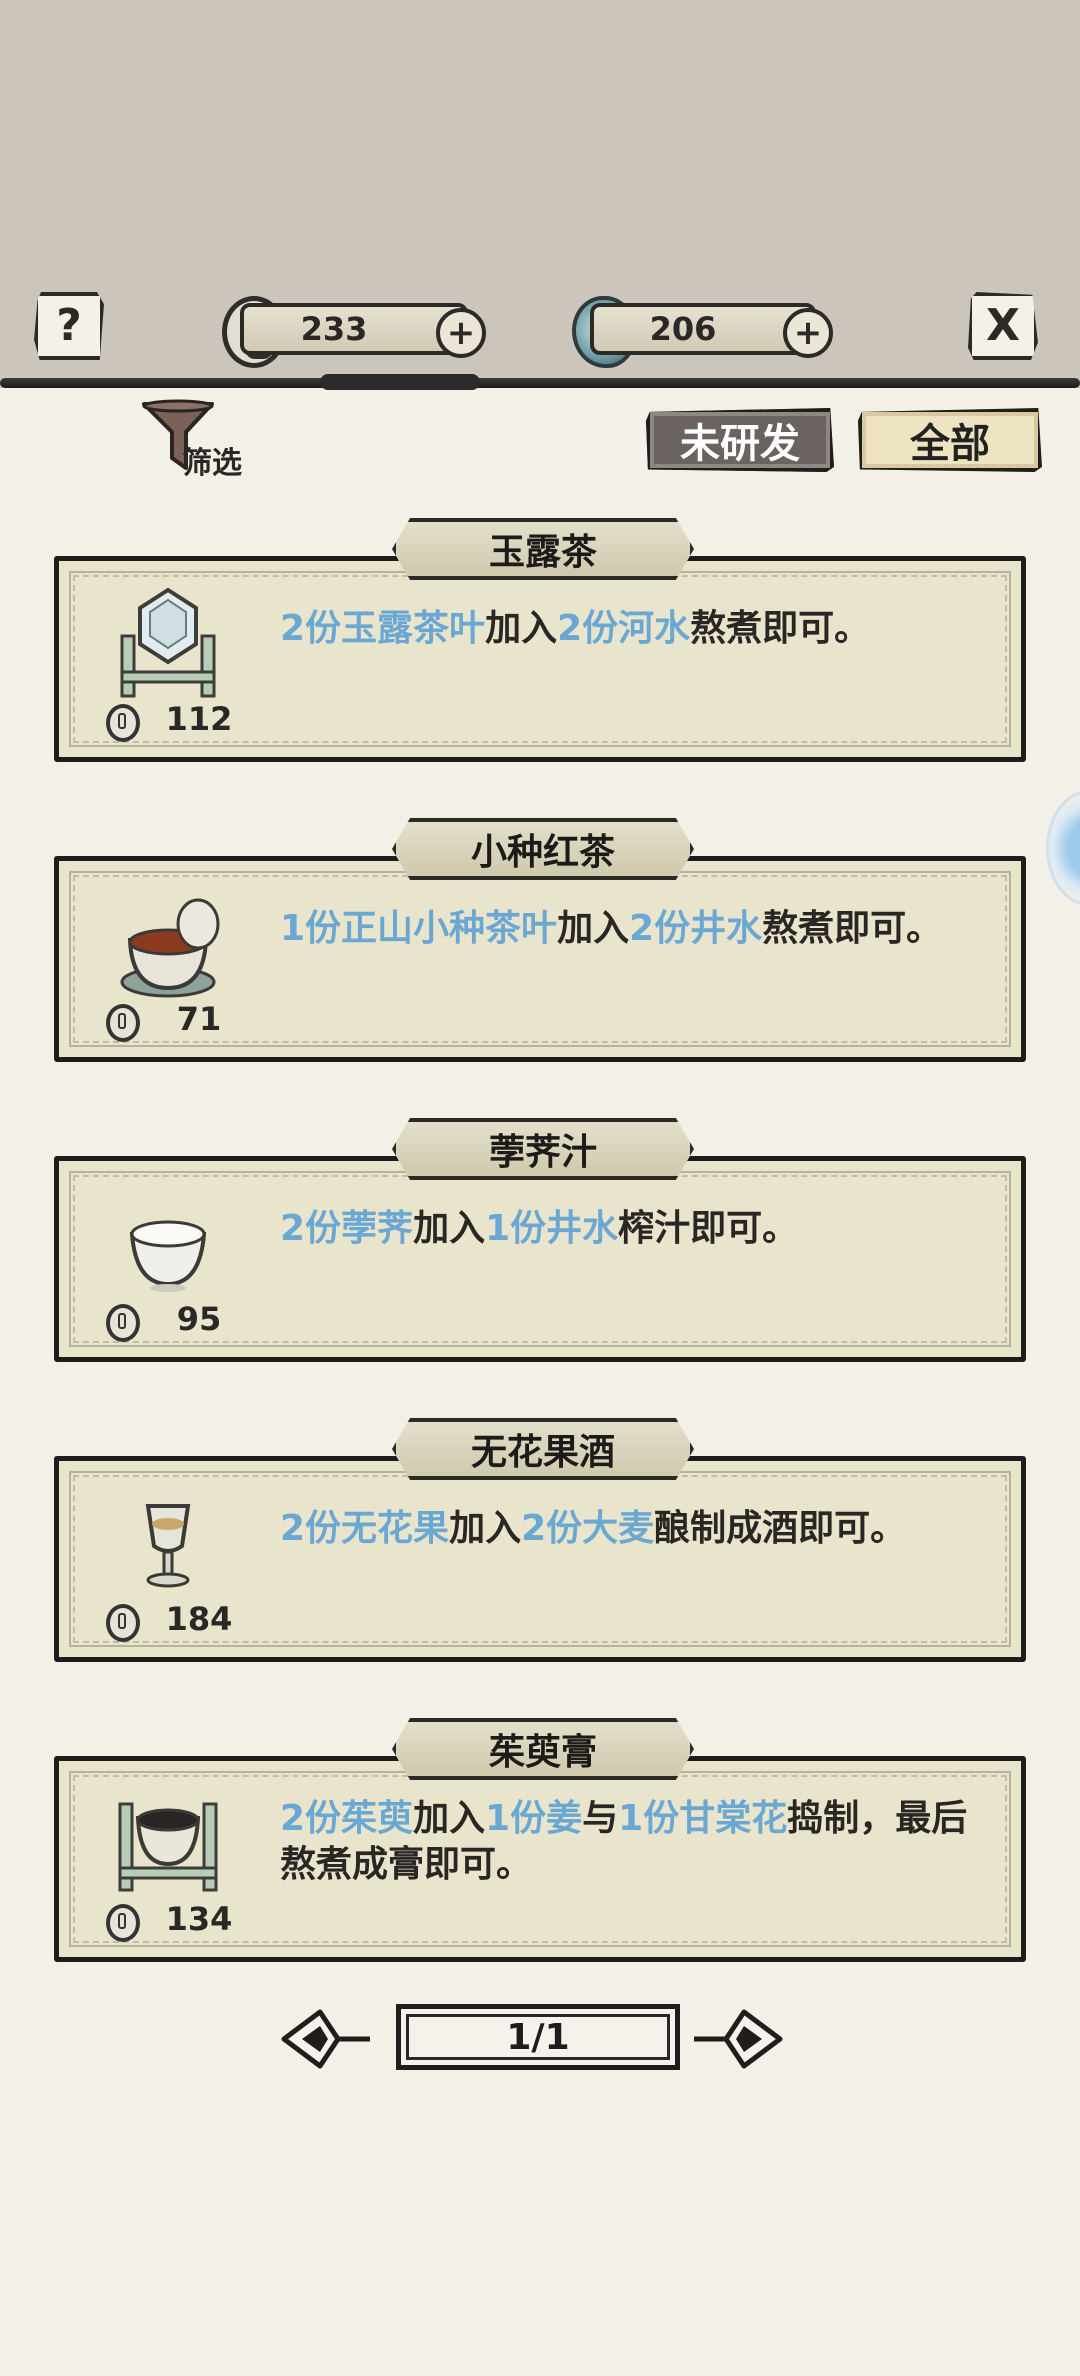 Image resolution: width=1080 pixels, height=2376 pixels. What do you see at coordinates (170, 948) in the screenshot?
I see `tea-cup-icon` at bounding box center [170, 948].